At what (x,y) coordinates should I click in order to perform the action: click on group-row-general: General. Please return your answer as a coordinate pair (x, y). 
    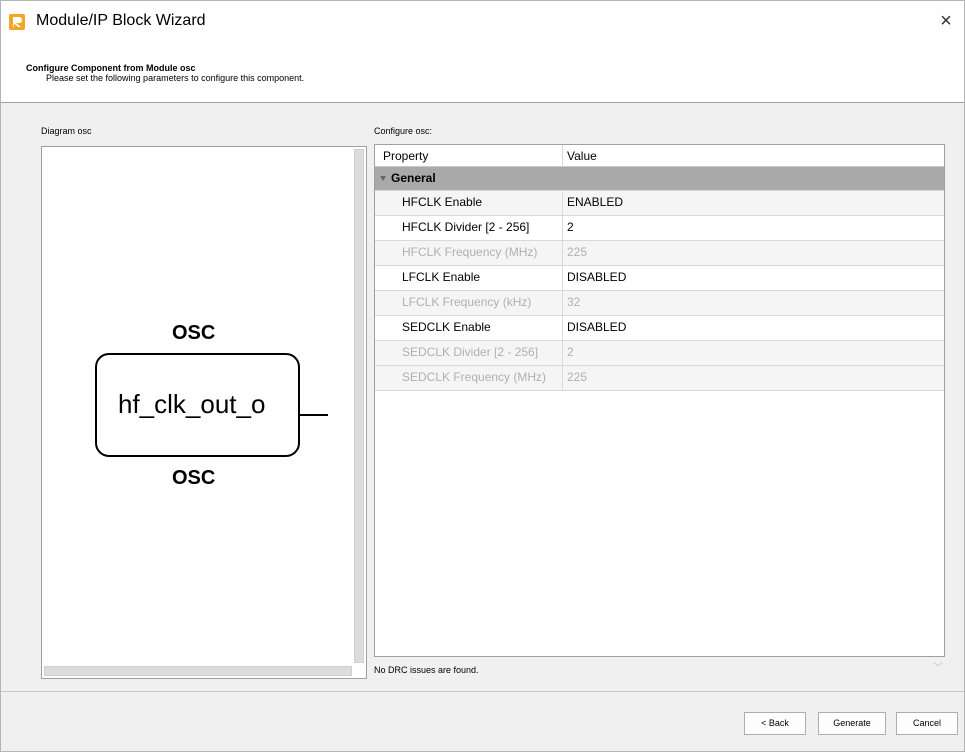
    Looking at the image, I should click on (659, 179).